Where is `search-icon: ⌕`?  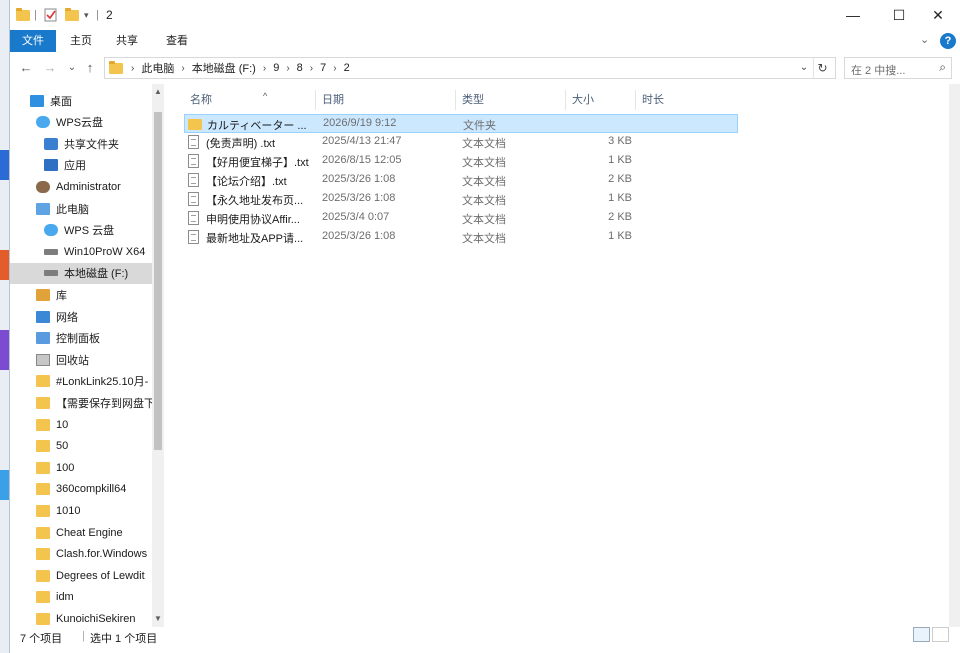
search-icon: ⌕ is located at coordinates (942, 67).